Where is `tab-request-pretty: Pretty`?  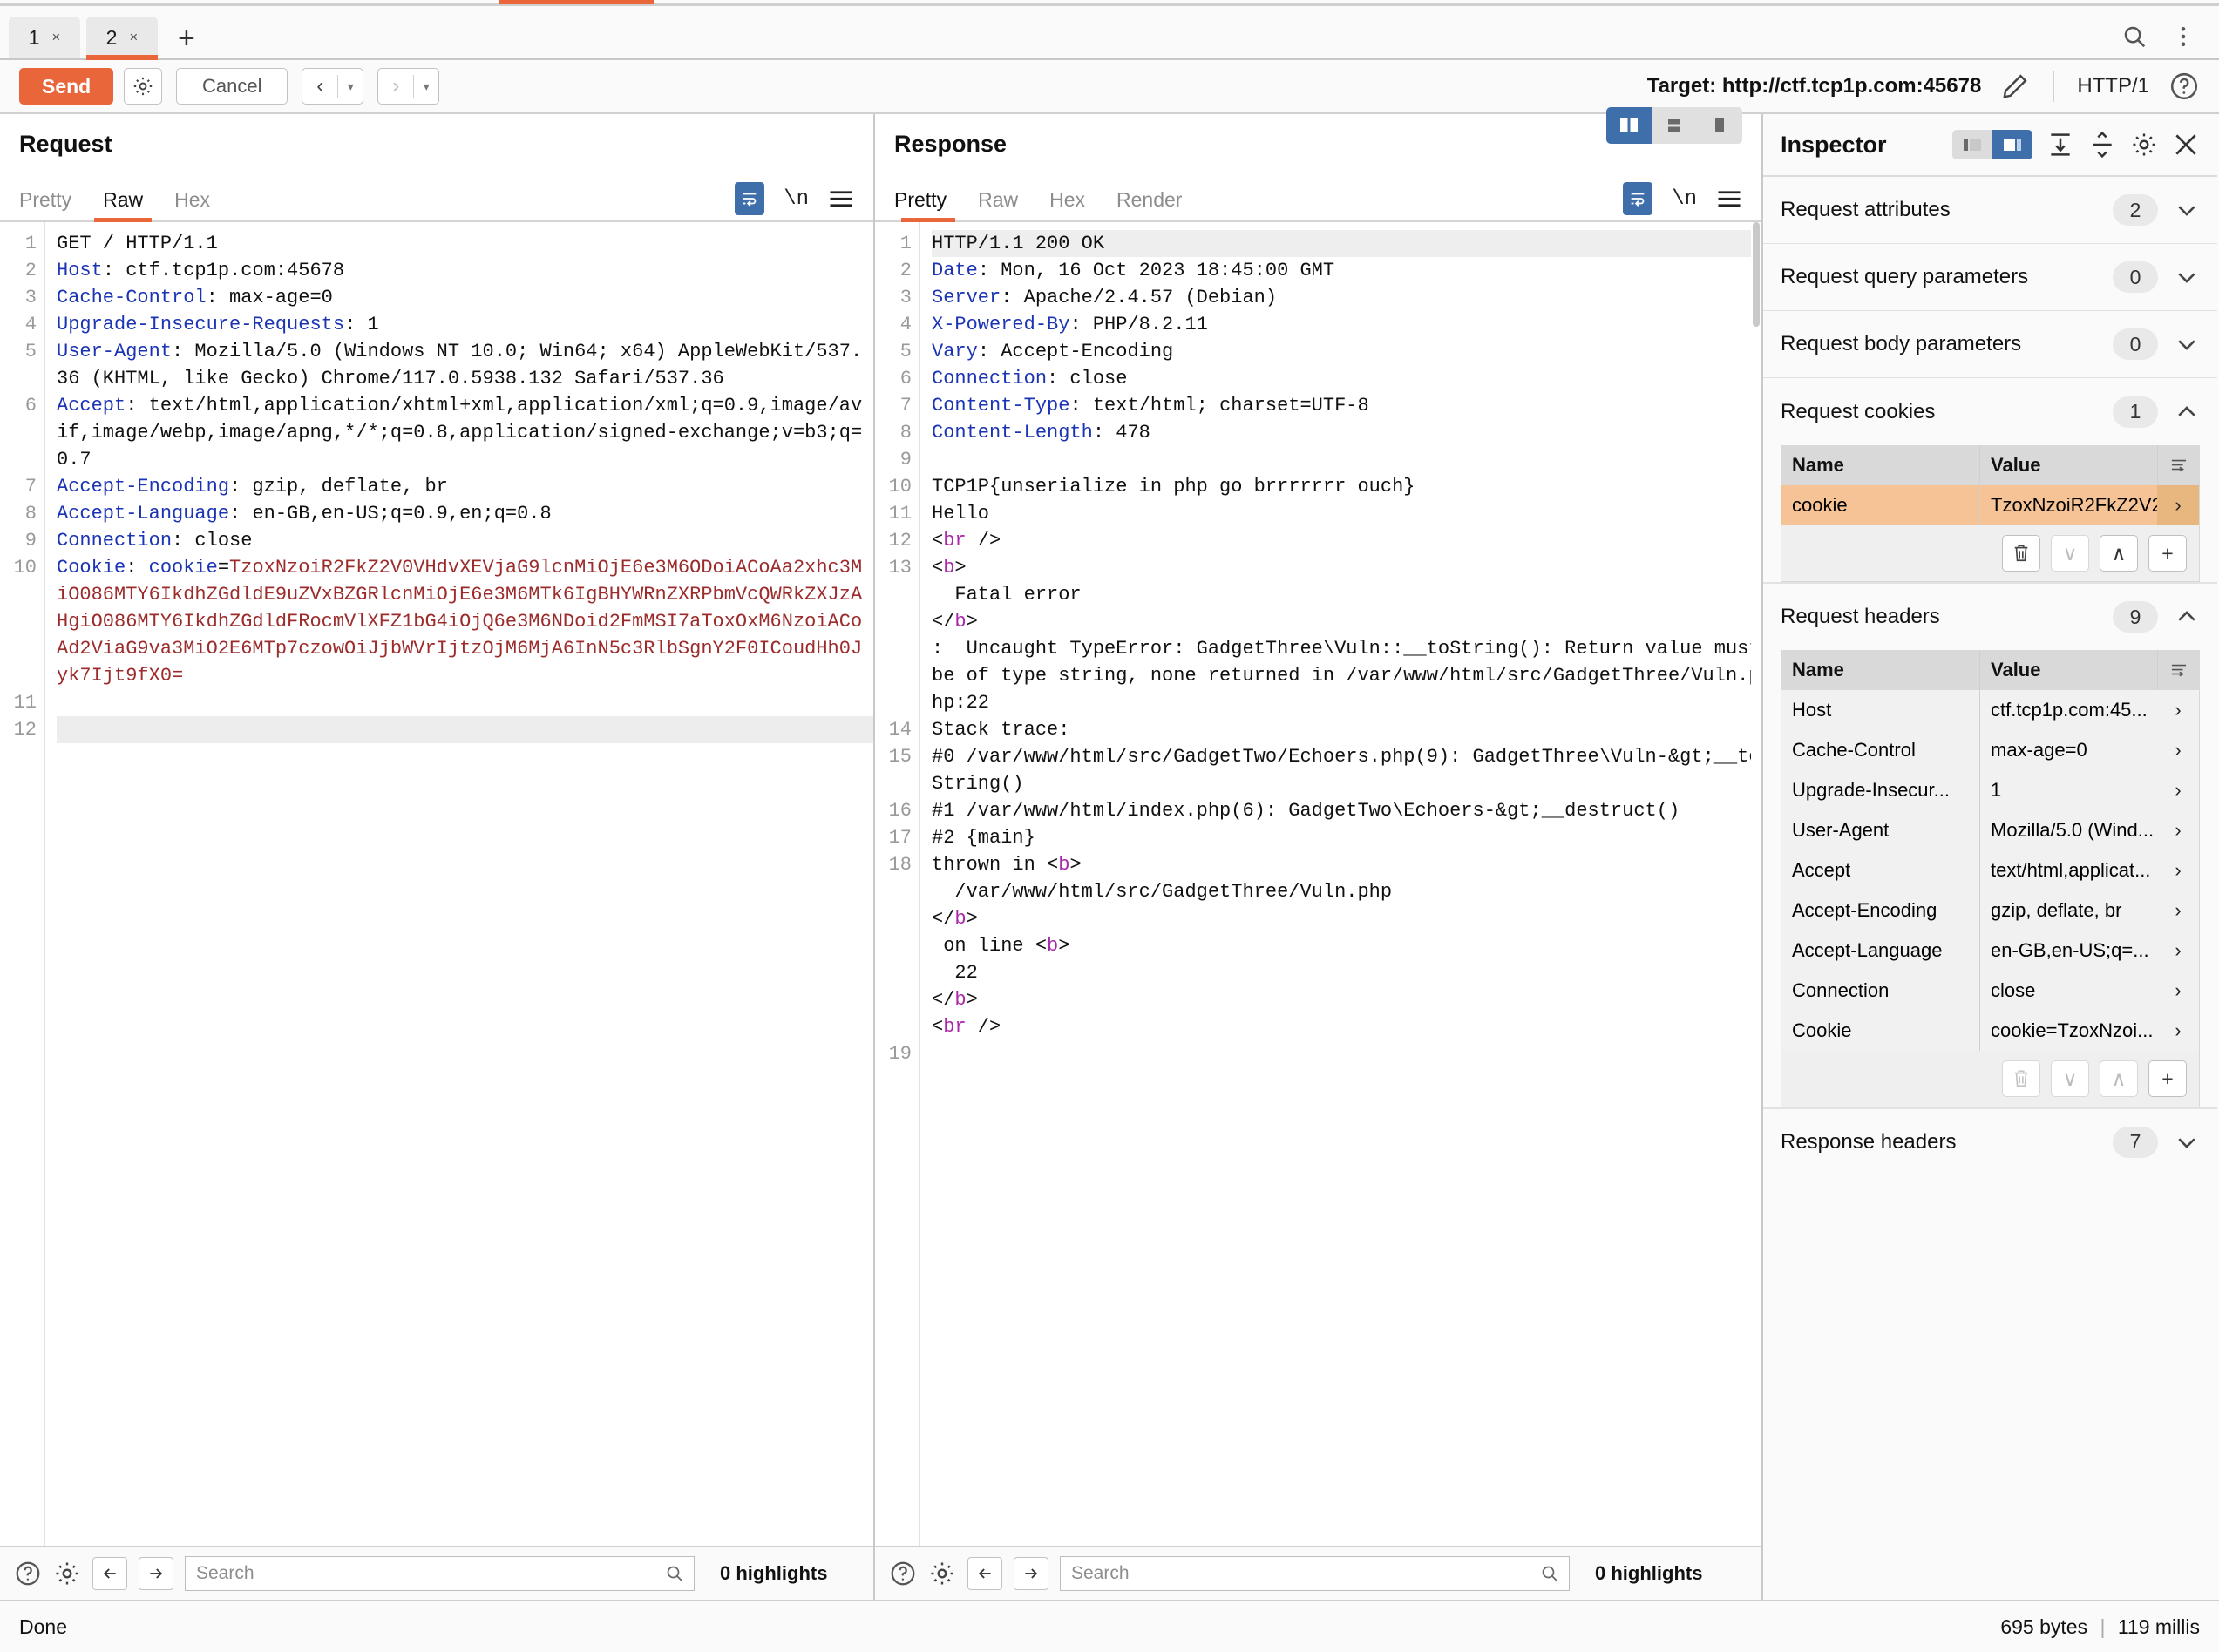 tab-request-pretty: Pretty is located at coordinates (53, 204).